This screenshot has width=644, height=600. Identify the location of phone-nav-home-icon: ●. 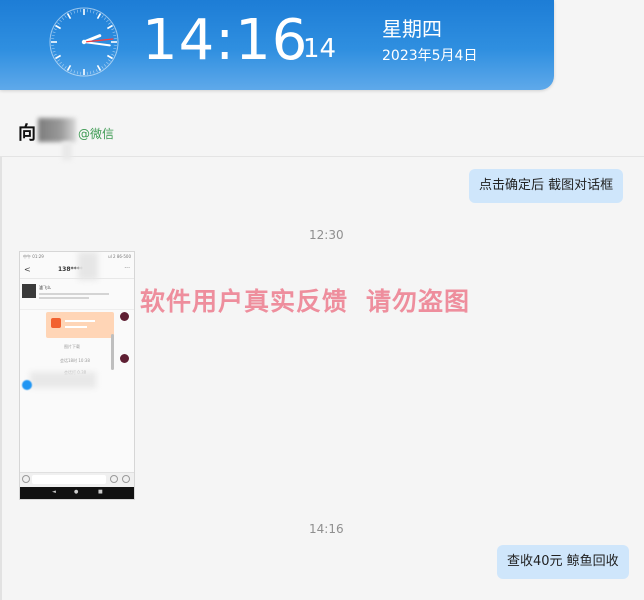
(76, 492).